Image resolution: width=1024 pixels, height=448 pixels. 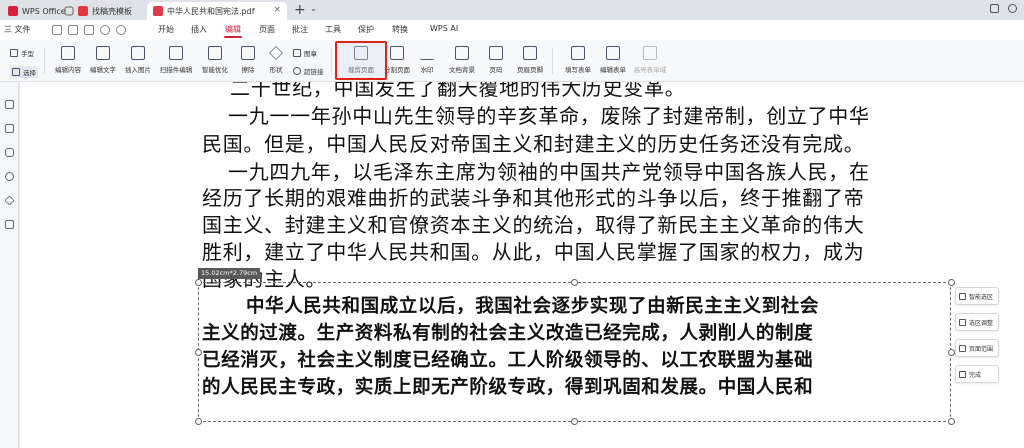 What do you see at coordinates (199, 29) in the screenshot?
I see `menu-insert: 插入` at bounding box center [199, 29].